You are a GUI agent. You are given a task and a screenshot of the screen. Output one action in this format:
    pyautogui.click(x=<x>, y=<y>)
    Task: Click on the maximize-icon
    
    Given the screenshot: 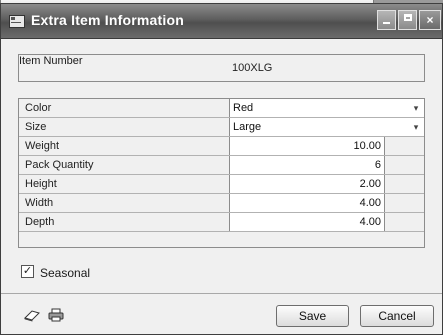 What is the action you would take?
    pyautogui.click(x=407, y=17)
    